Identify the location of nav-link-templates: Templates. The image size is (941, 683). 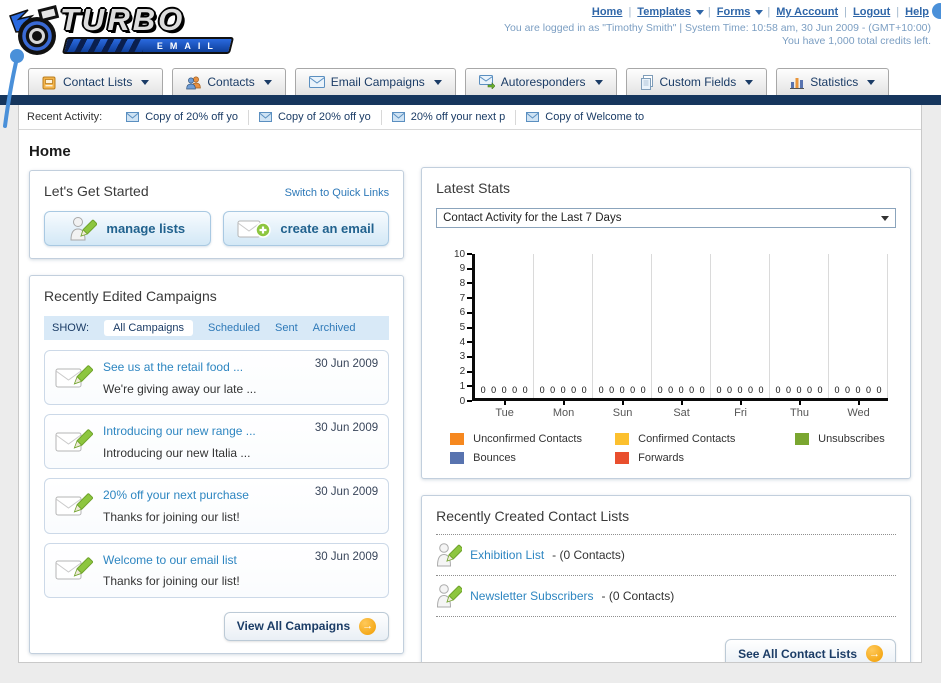
(664, 12).